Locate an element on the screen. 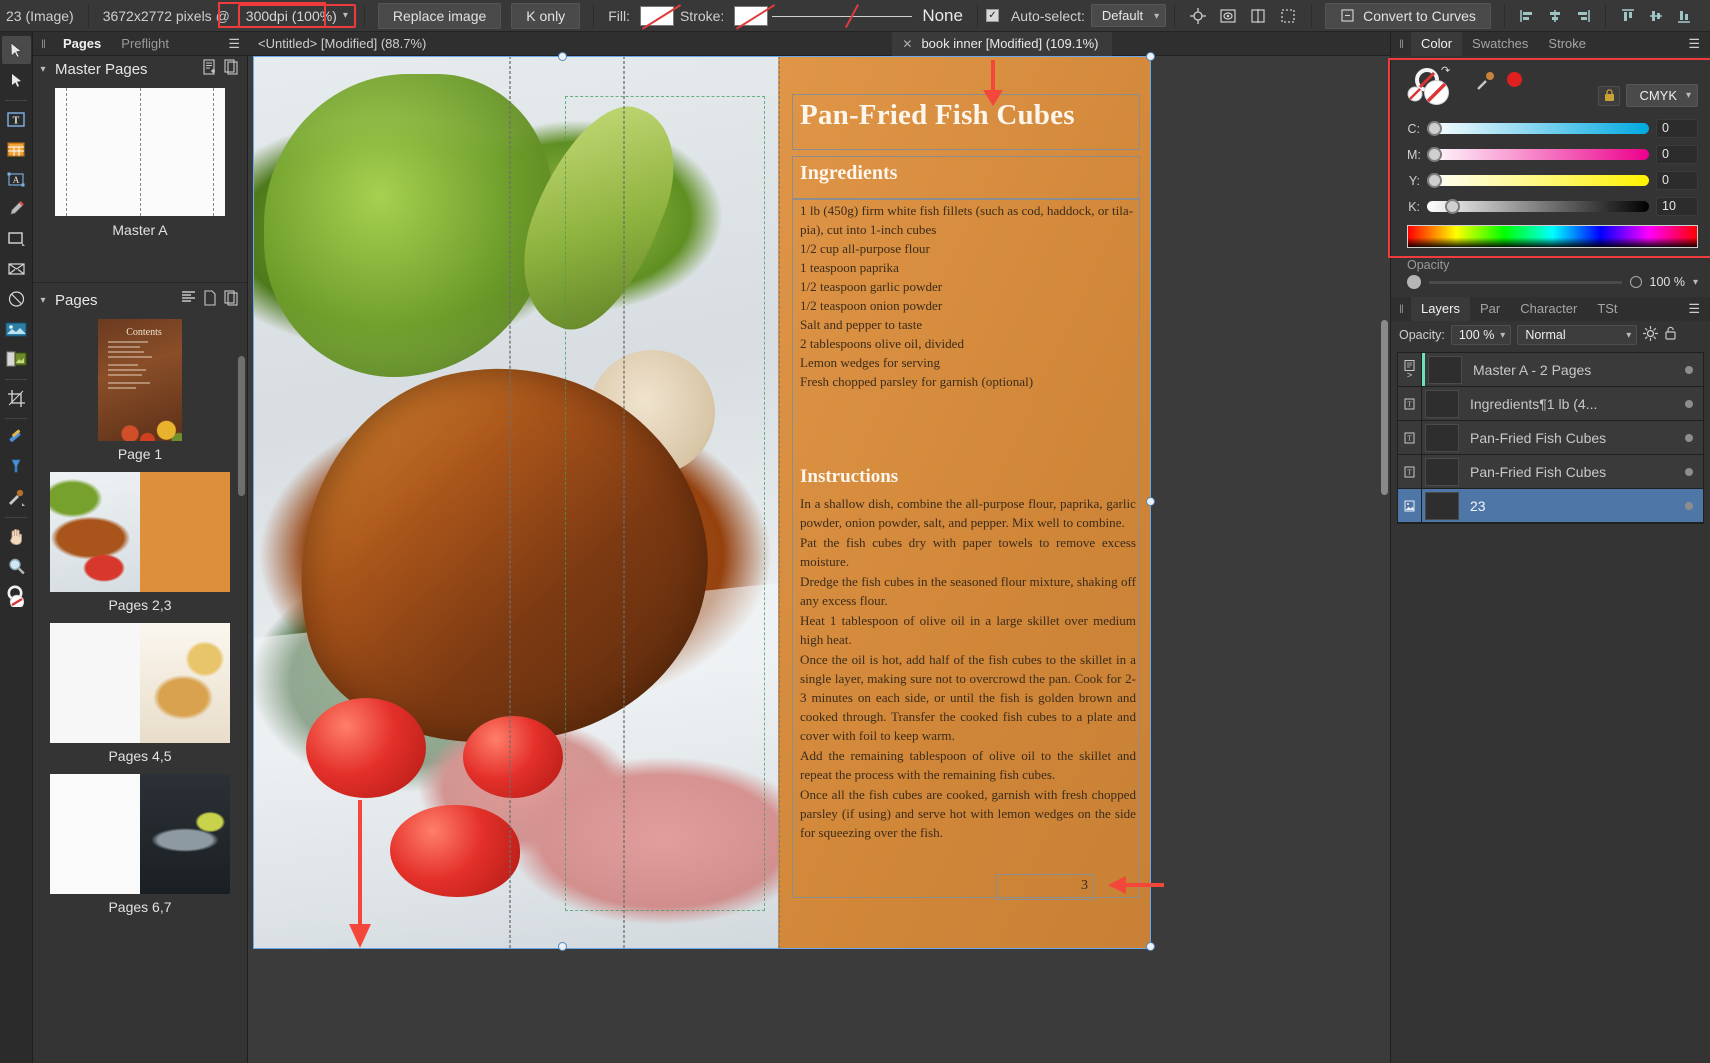 The height and width of the screenshot is (1063, 1710). align-middle-vertical-icon is located at coordinates (1656, 16).